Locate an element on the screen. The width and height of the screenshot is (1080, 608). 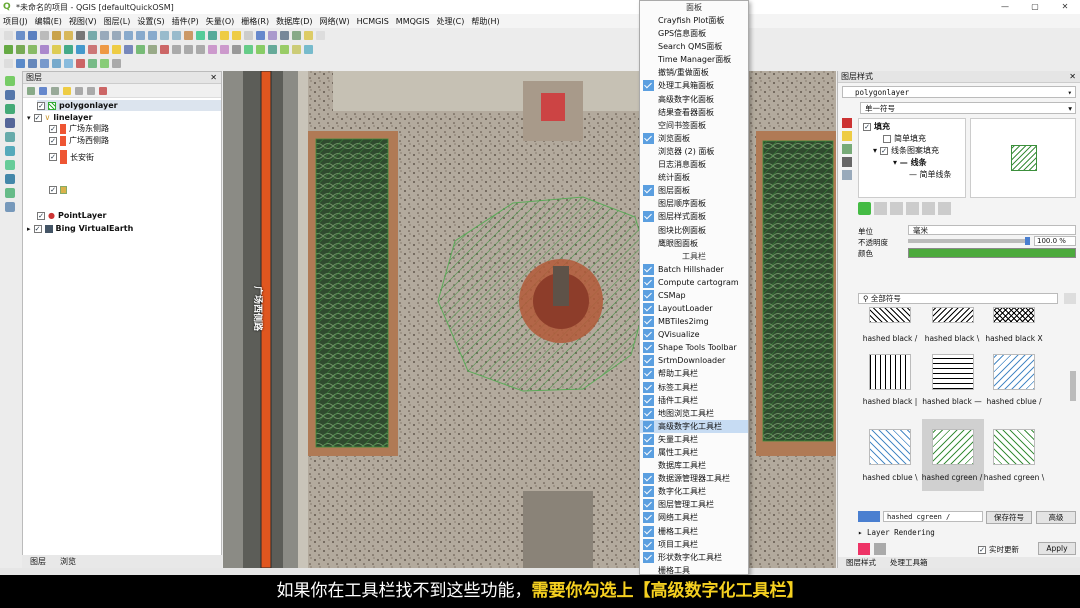
style-manager-icon is located at coordinates (31, 90).